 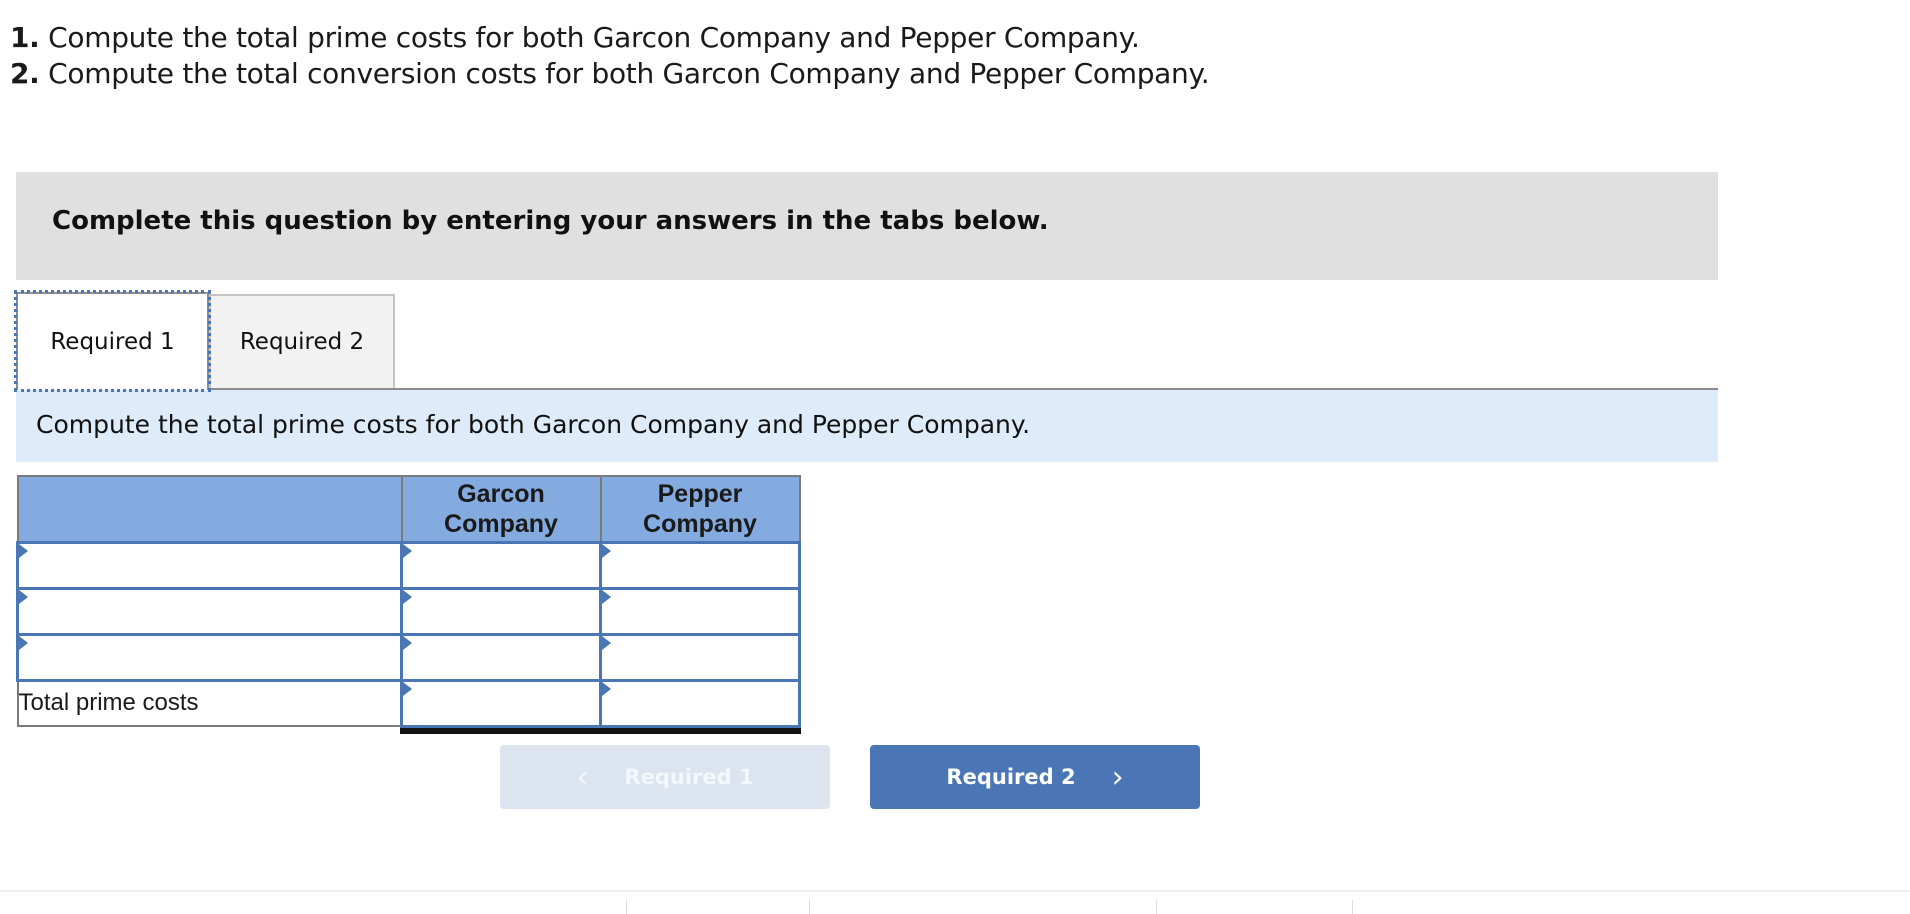 I want to click on tab-bar: Required 1 Required 2, so click(x=866, y=341).